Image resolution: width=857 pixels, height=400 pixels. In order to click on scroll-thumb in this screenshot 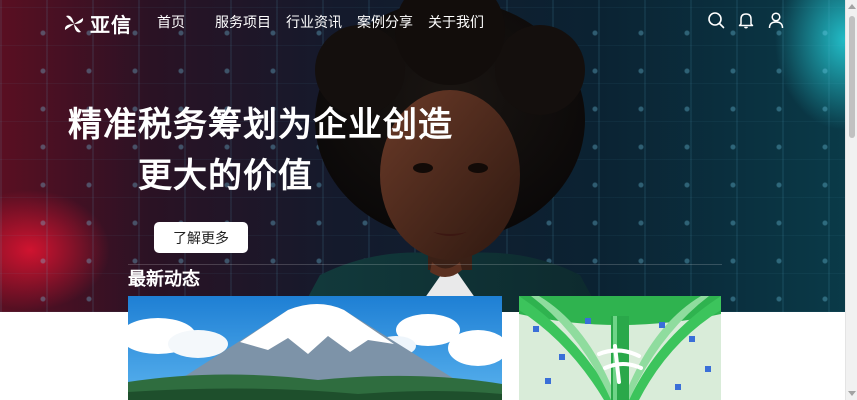, I will do `click(852, 77)`.